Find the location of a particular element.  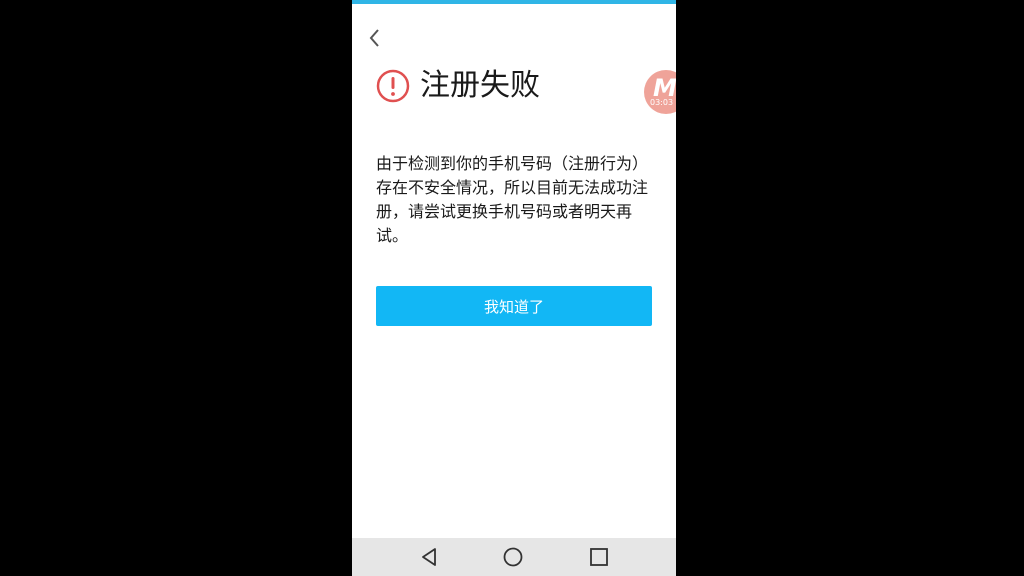

back-button is located at coordinates (376, 38).